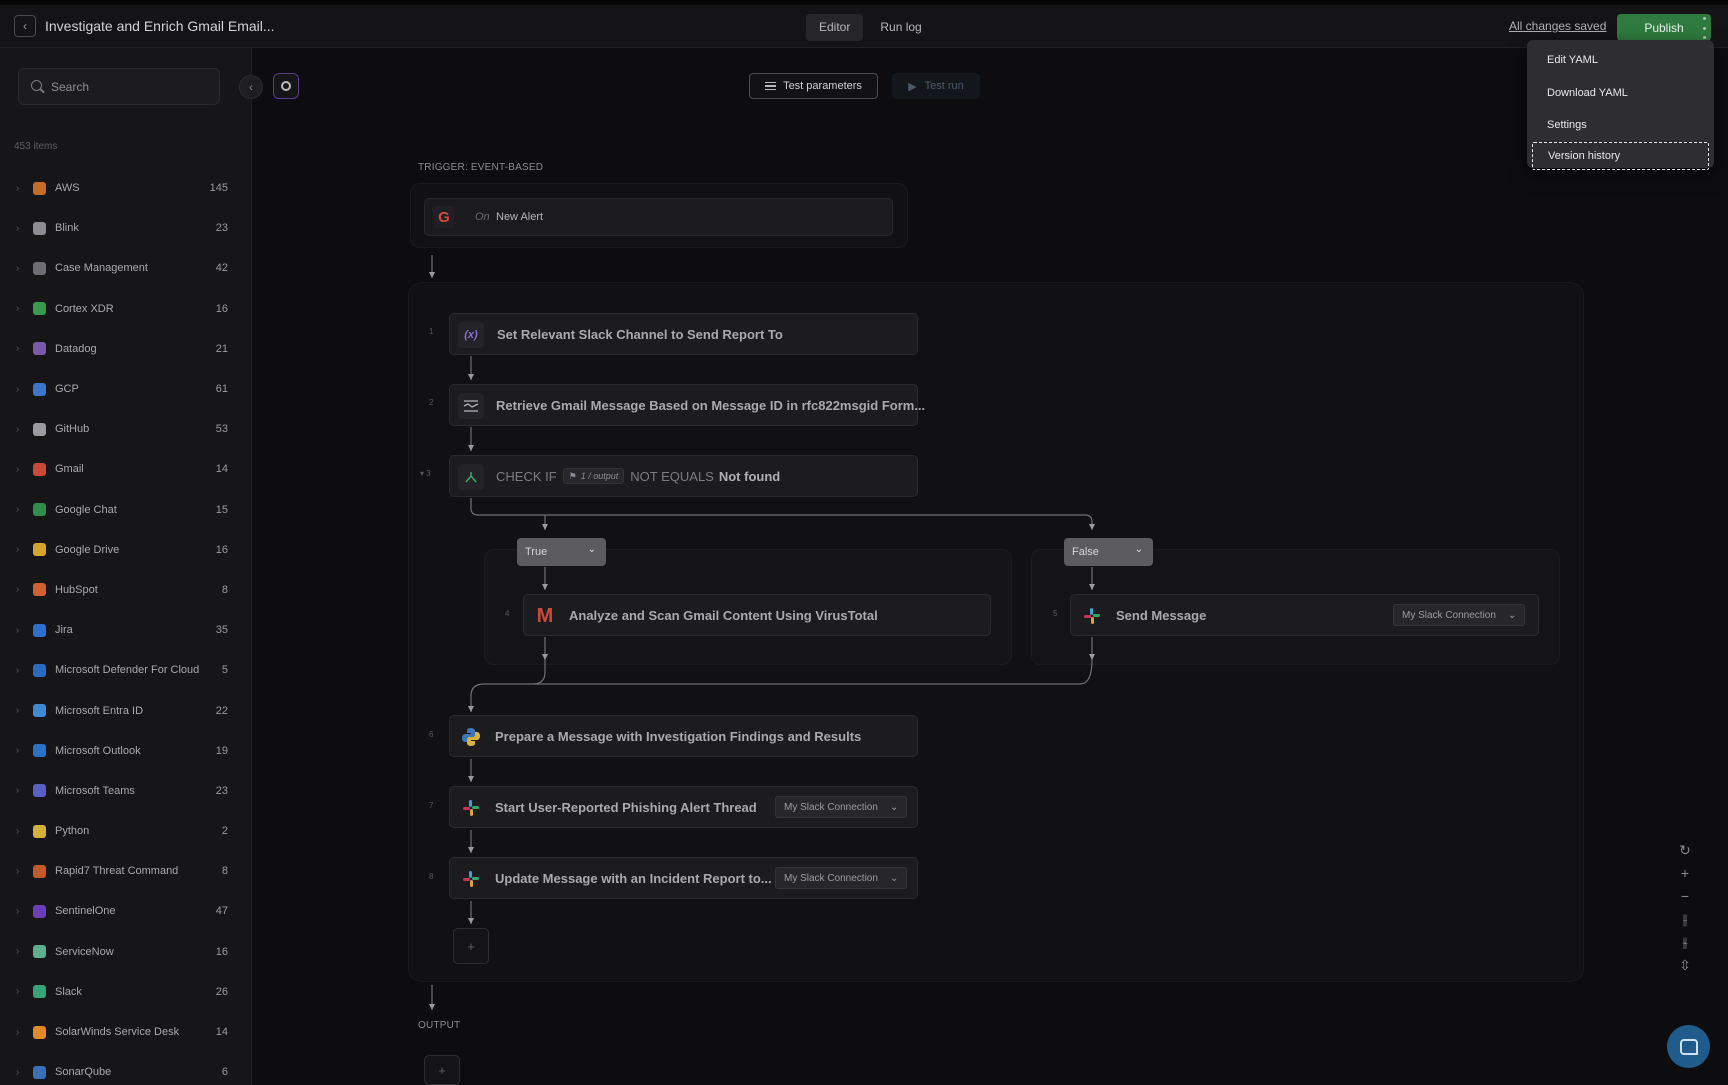  Describe the element at coordinates (126, 670) in the screenshot. I see `integration-item: › Microsoft Defender For Cloud 5` at that location.